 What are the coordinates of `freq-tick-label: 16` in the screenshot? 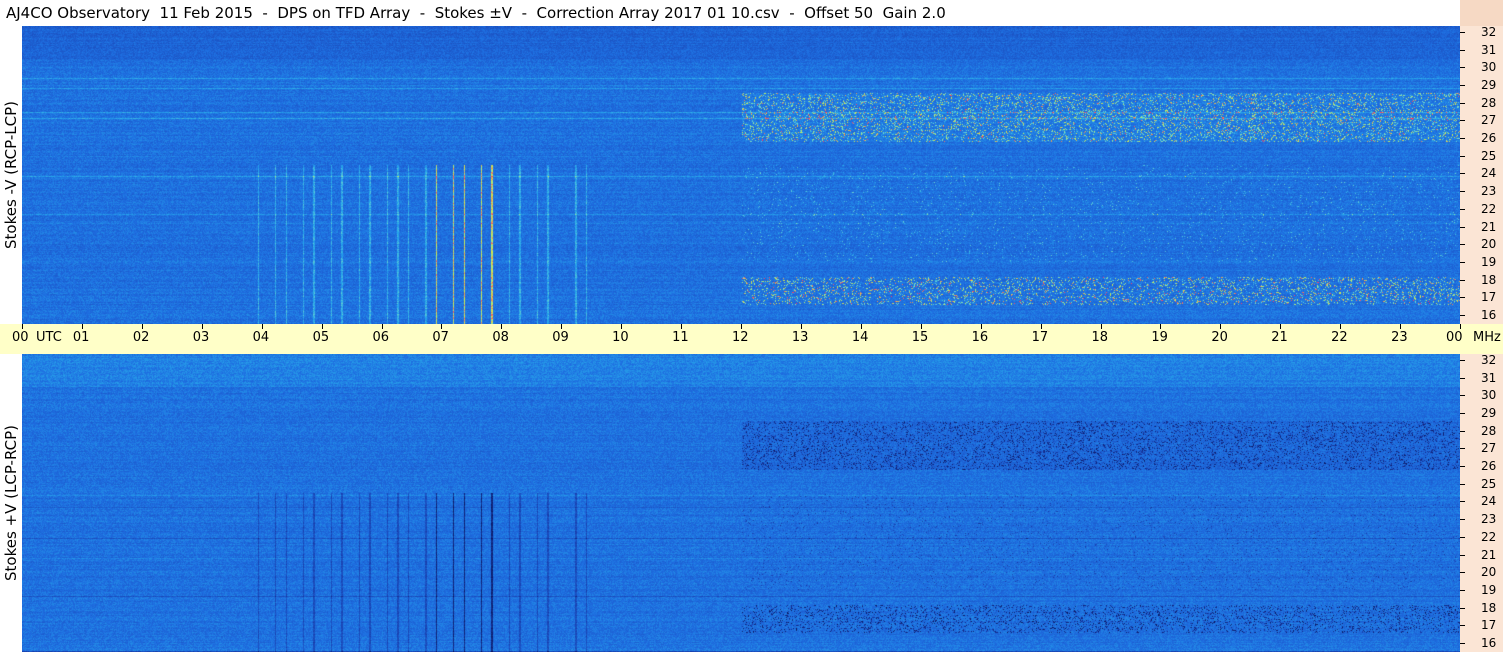 It's located at (1489, 314).